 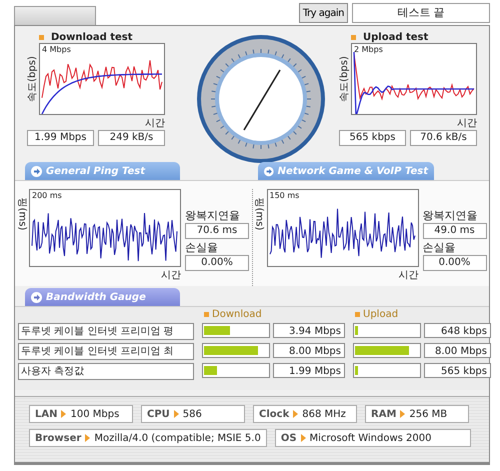 What do you see at coordinates (380, 314) in the screenshot?
I see `column-header: Upload` at bounding box center [380, 314].